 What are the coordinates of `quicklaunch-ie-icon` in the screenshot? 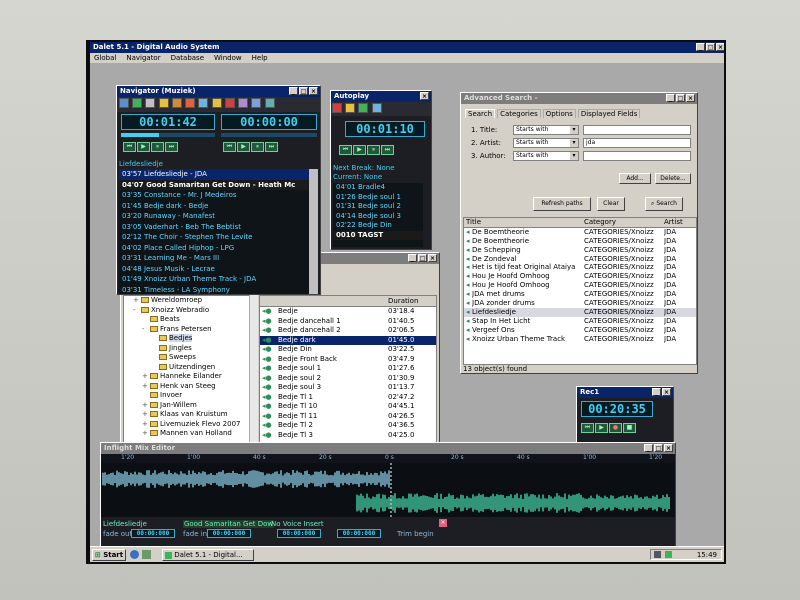 It's located at (134, 554).